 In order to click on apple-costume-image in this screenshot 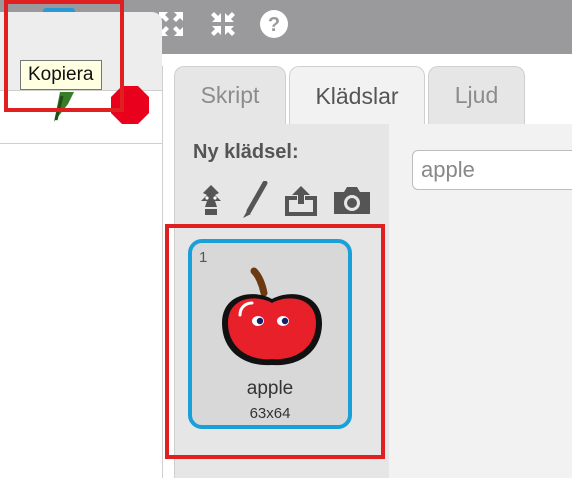, I will do `click(272, 316)`.